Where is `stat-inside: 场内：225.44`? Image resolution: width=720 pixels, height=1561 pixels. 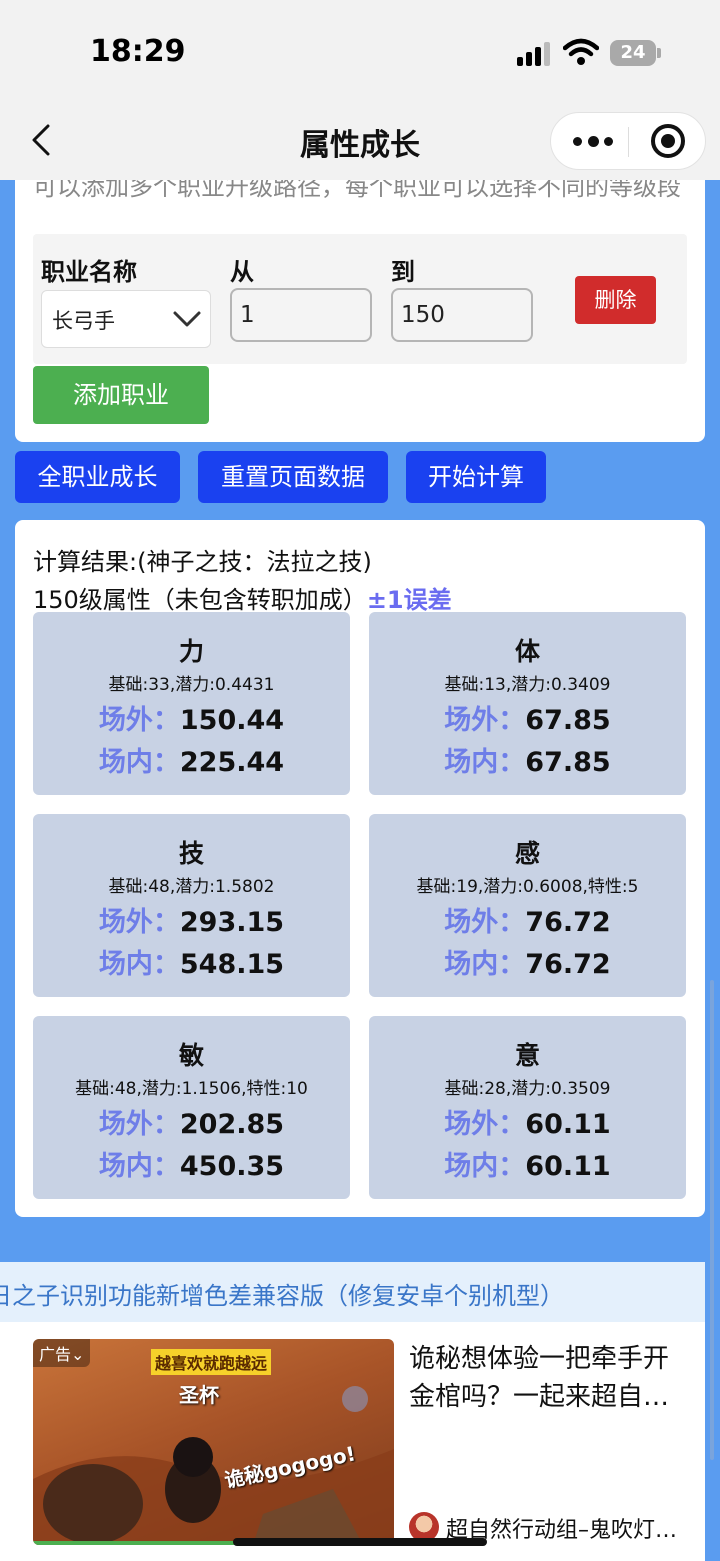 stat-inside: 场内：225.44 is located at coordinates (191, 759).